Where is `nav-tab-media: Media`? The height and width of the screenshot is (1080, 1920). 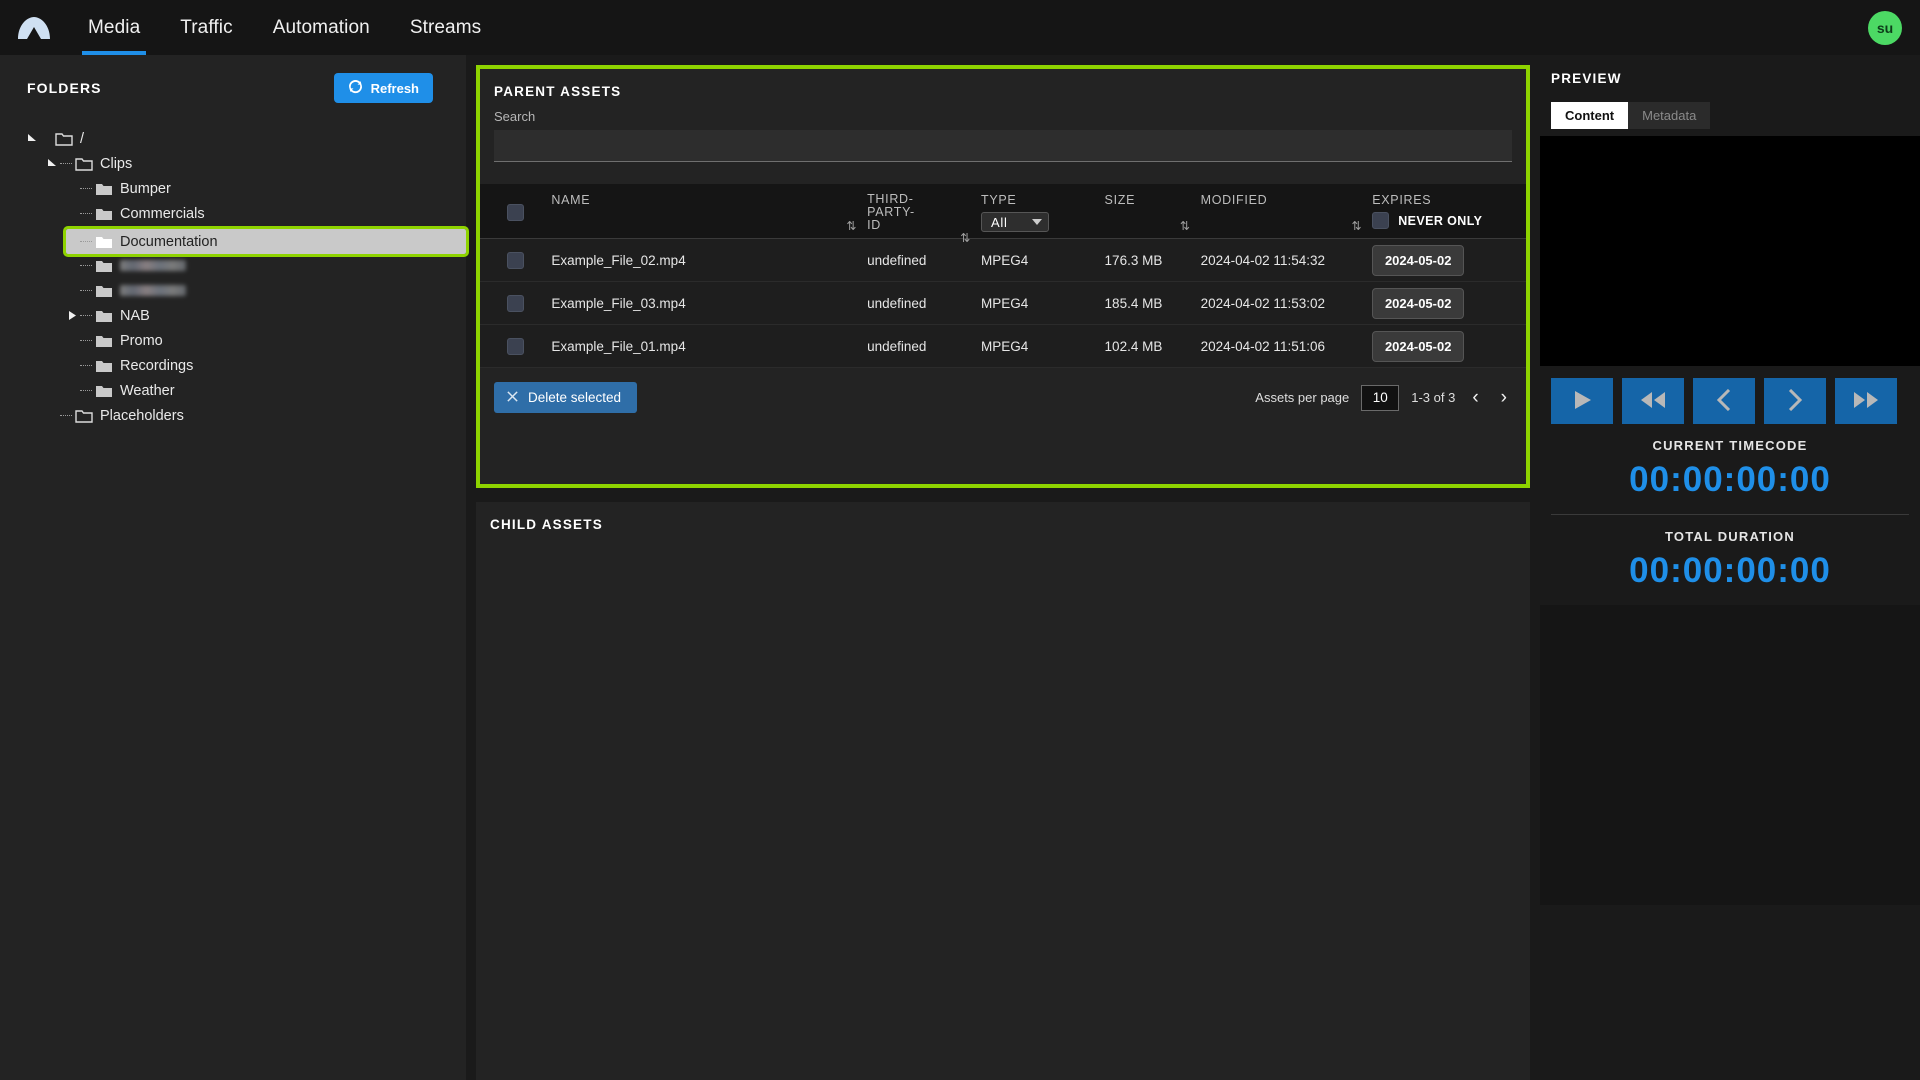
nav-tab-media: Media is located at coordinates (114, 27).